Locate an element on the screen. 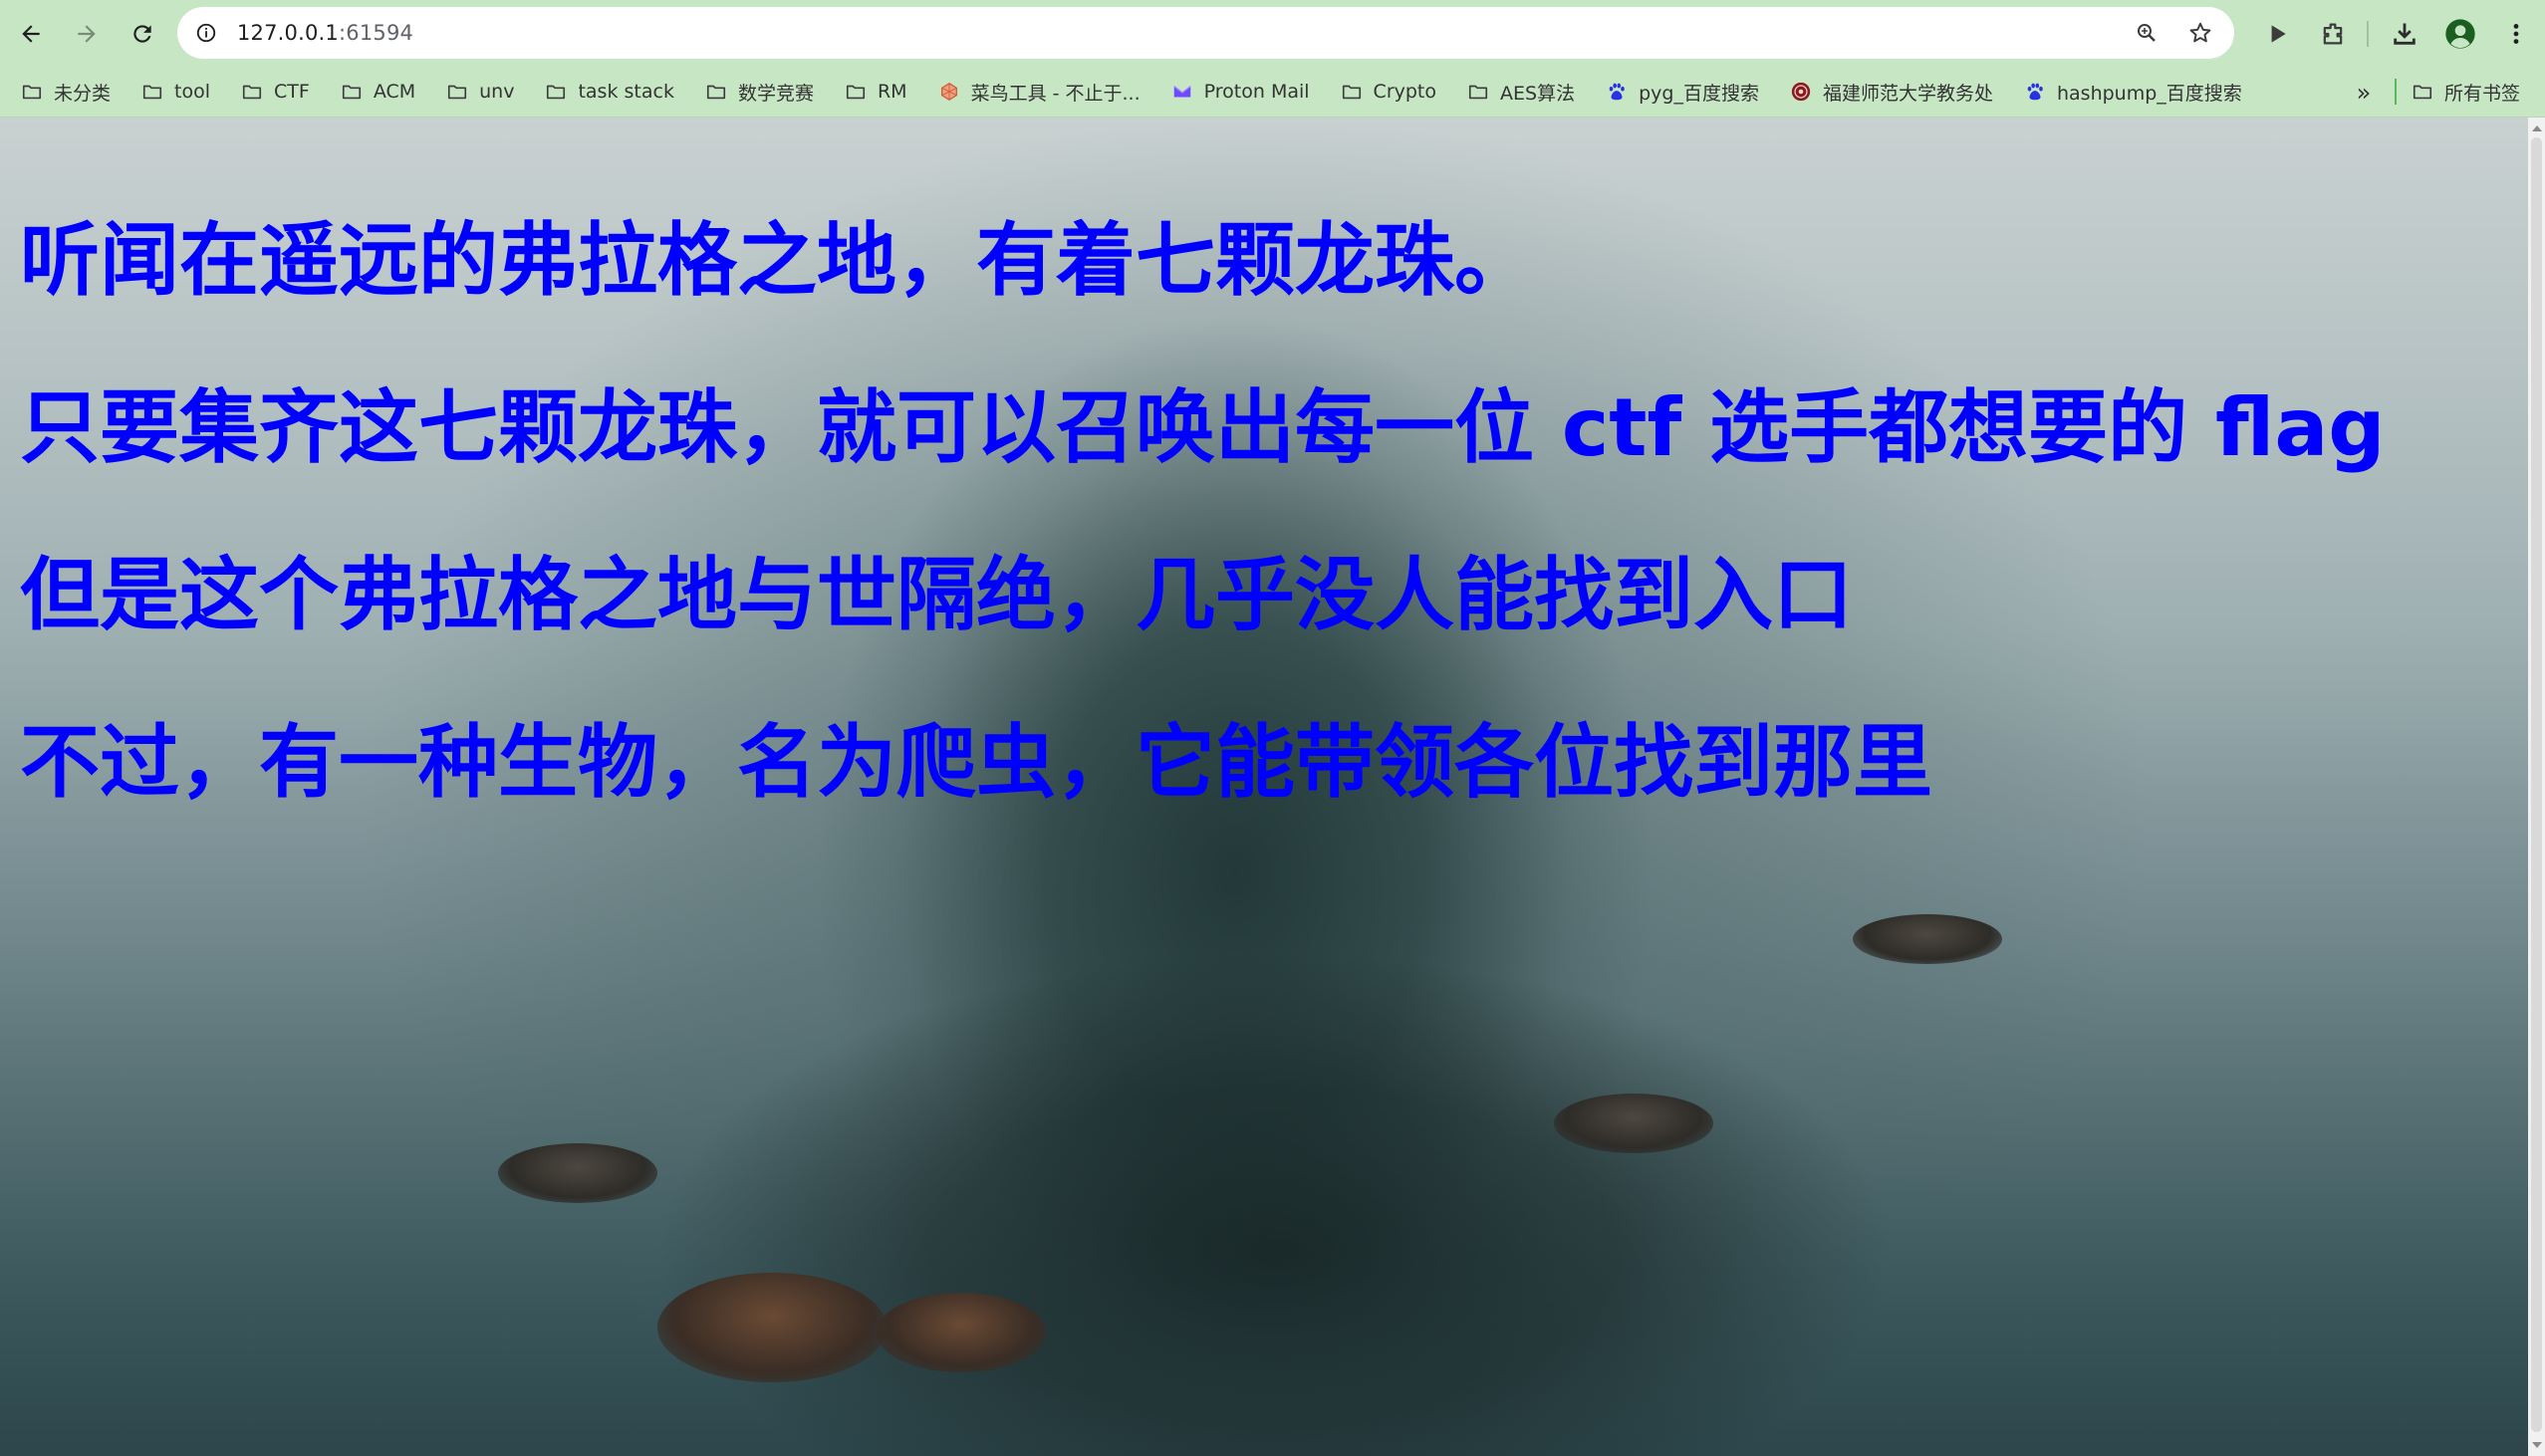  profile-icon is located at coordinates (2460, 34).